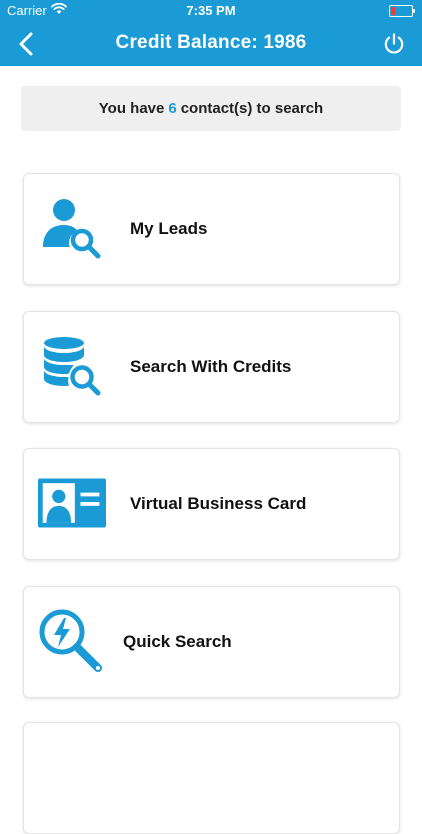 The width and height of the screenshot is (422, 834). I want to click on logout-button, so click(394, 44).